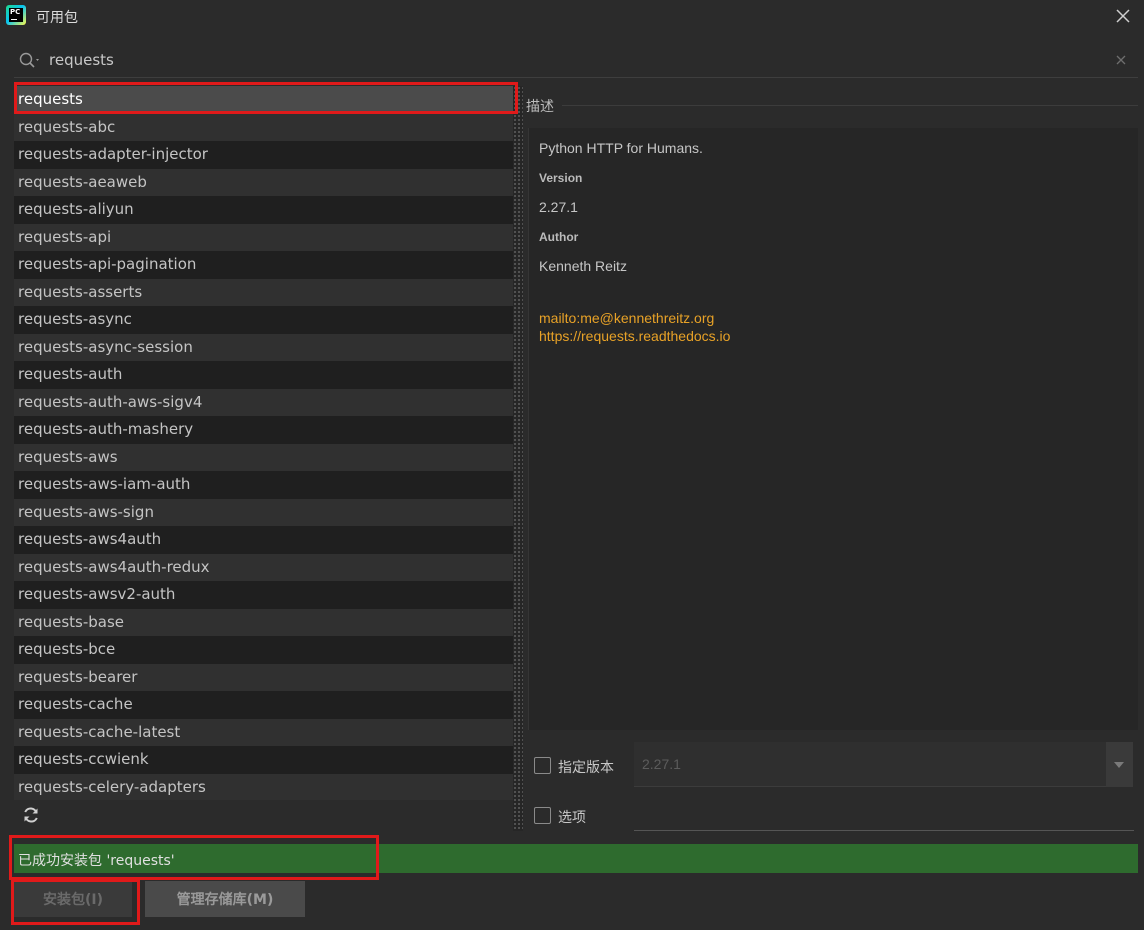 Image resolution: width=1144 pixels, height=930 pixels. I want to click on specify-version-checkbox, so click(542, 765).